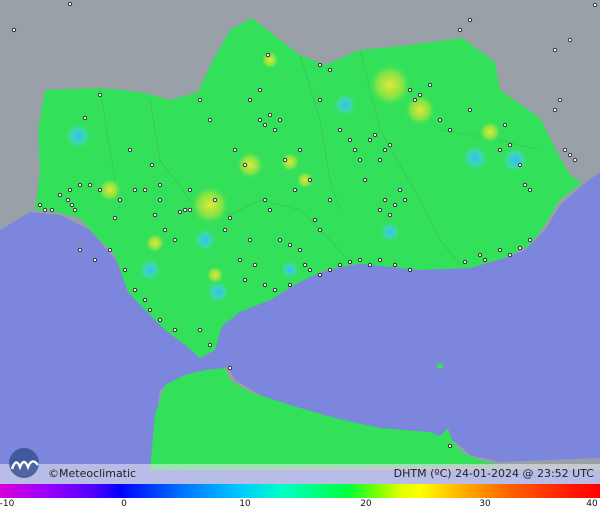 The width and height of the screenshot is (600, 517). I want to click on copyright-symbol: ©, so click(53, 473).